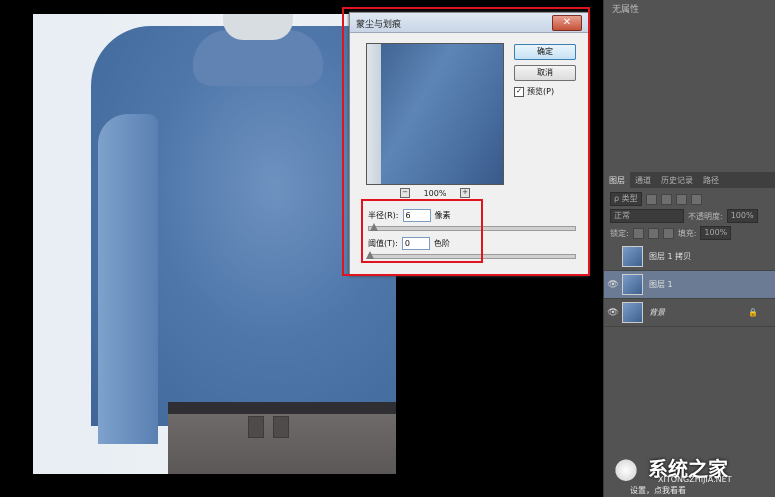  I want to click on lock-move-icon, so click(653, 233).